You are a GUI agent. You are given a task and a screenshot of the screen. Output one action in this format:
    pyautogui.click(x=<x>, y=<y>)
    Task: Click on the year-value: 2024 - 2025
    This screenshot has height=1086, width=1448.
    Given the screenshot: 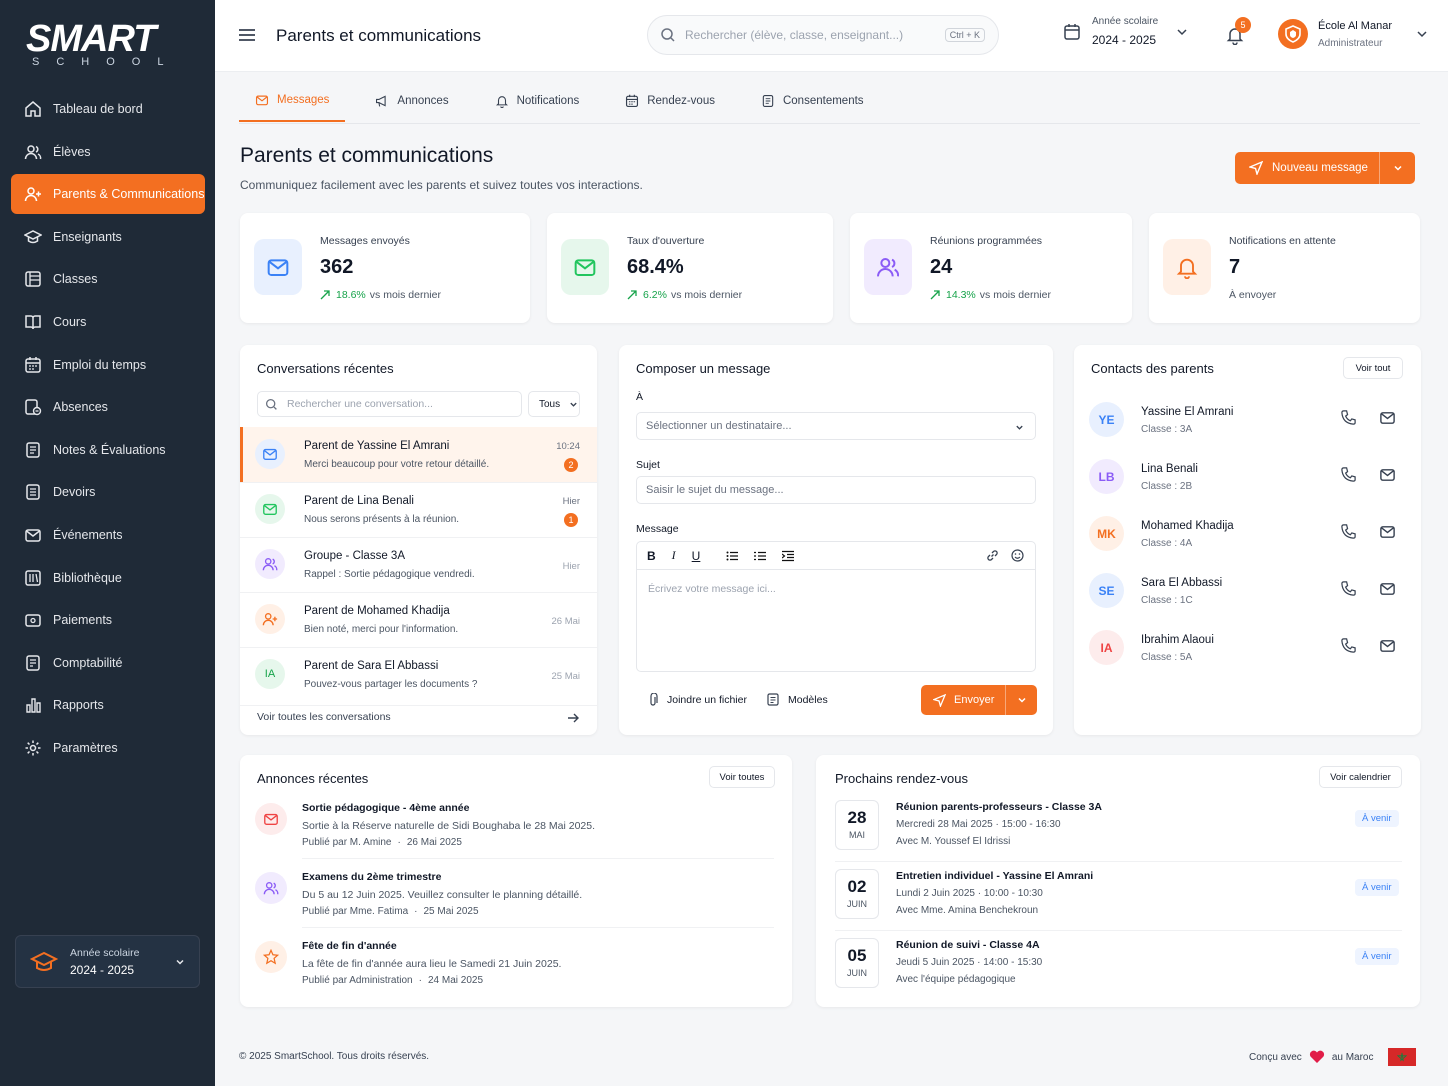 What is the action you would take?
    pyautogui.click(x=102, y=969)
    